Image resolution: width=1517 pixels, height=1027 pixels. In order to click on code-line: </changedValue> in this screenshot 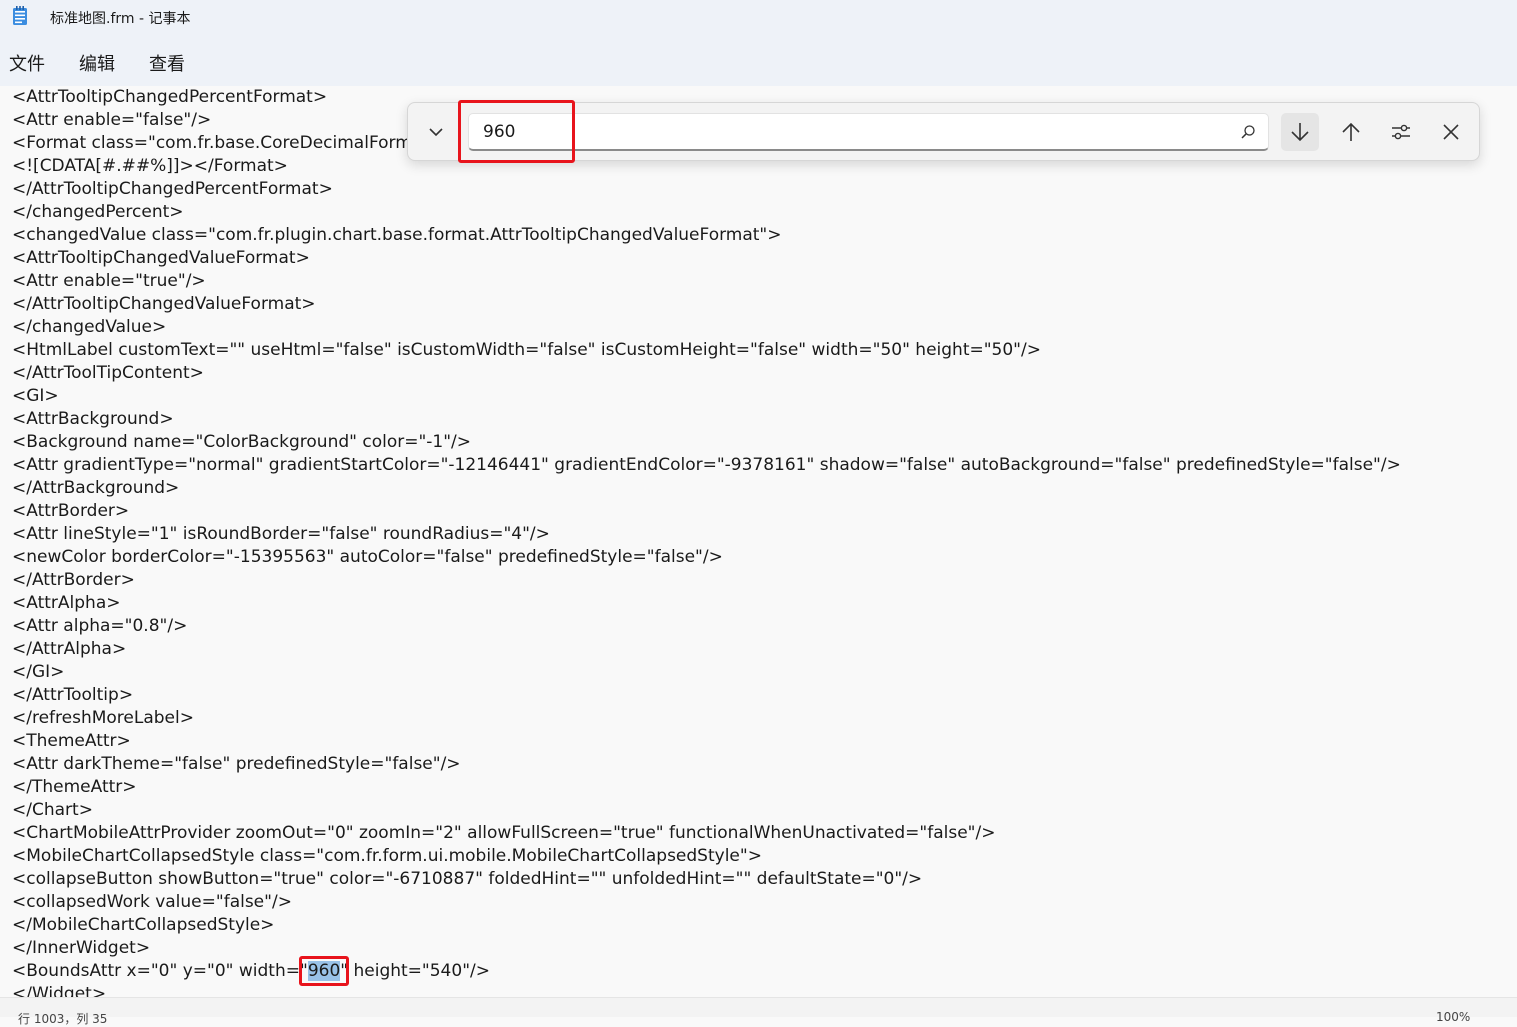, I will do `click(89, 327)`.